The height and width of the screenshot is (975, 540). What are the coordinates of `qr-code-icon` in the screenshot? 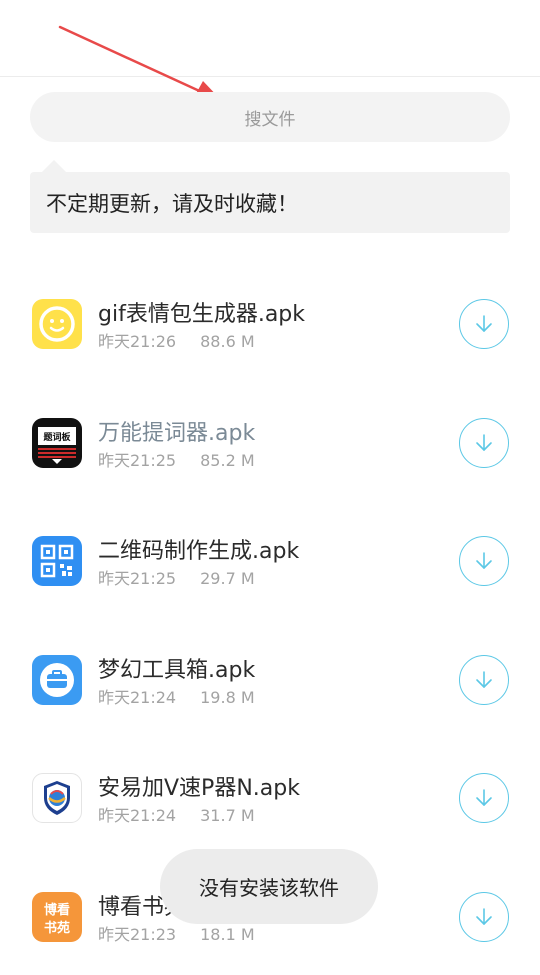 It's located at (57, 561).